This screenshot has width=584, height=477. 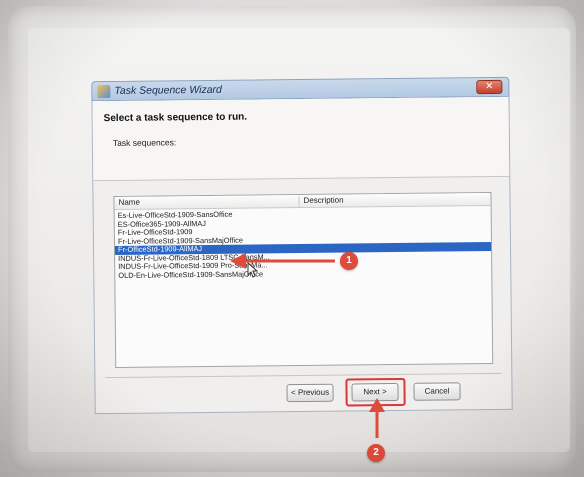 What do you see at coordinates (310, 393) in the screenshot?
I see `previous-button: < Previous` at bounding box center [310, 393].